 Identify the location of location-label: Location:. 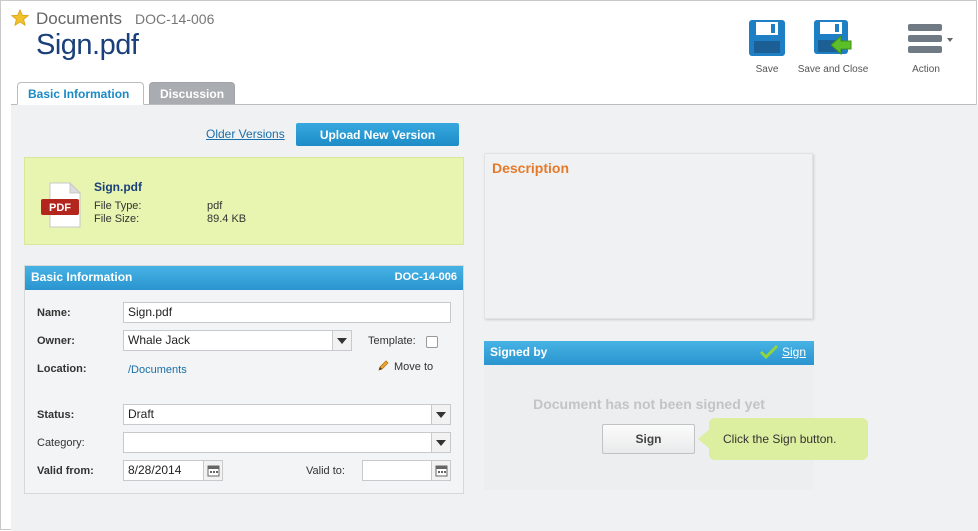
(62, 369).